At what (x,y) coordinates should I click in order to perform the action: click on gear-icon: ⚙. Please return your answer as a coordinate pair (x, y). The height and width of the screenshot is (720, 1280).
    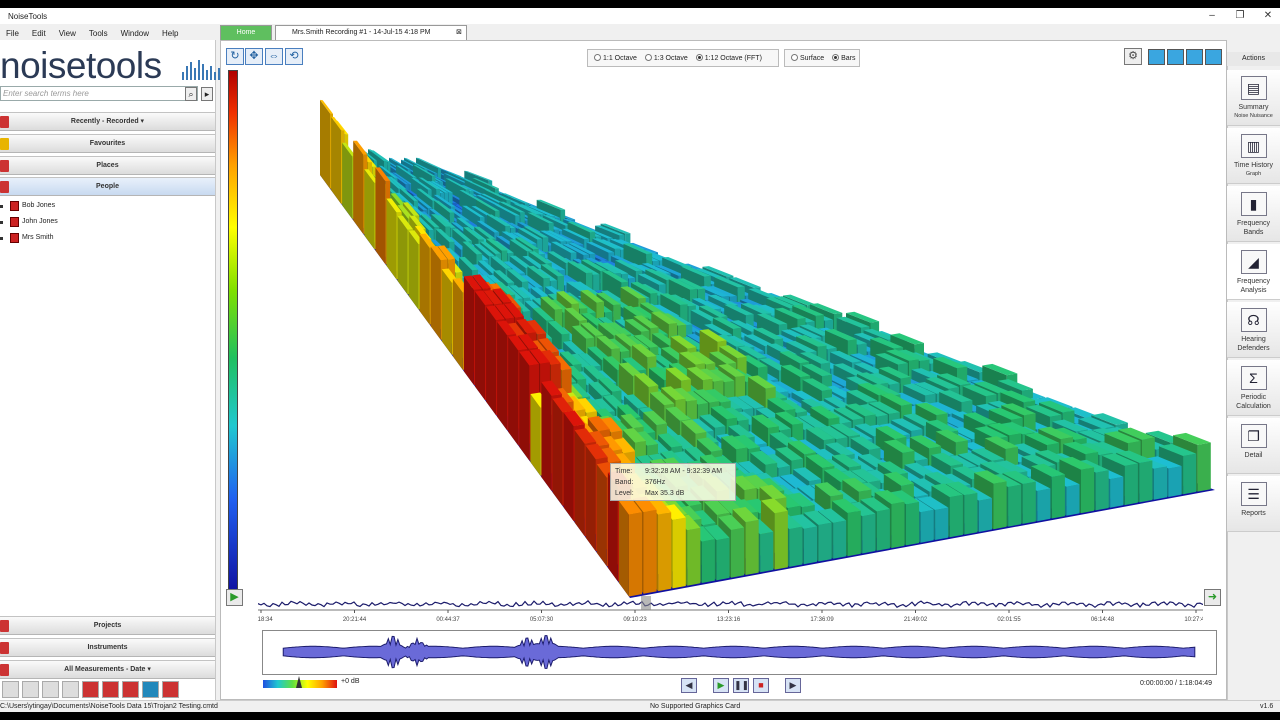
    Looking at the image, I should click on (1133, 56).